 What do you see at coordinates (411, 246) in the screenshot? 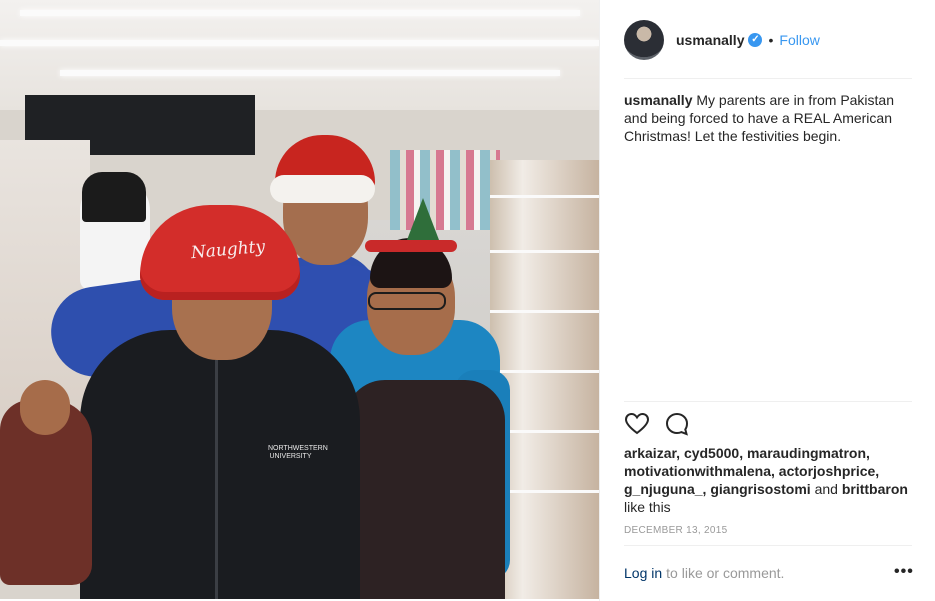
I see `christmas-headband` at bounding box center [411, 246].